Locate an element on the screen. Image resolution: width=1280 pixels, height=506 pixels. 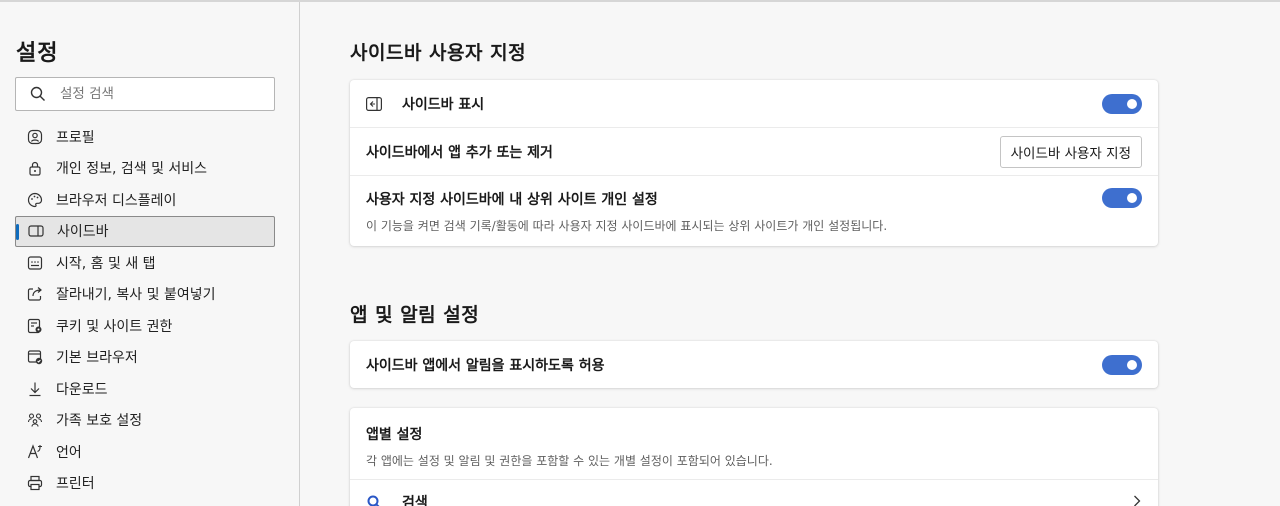
nav-item-family-safety: 가족 보호 설정 is located at coordinates (145, 421).